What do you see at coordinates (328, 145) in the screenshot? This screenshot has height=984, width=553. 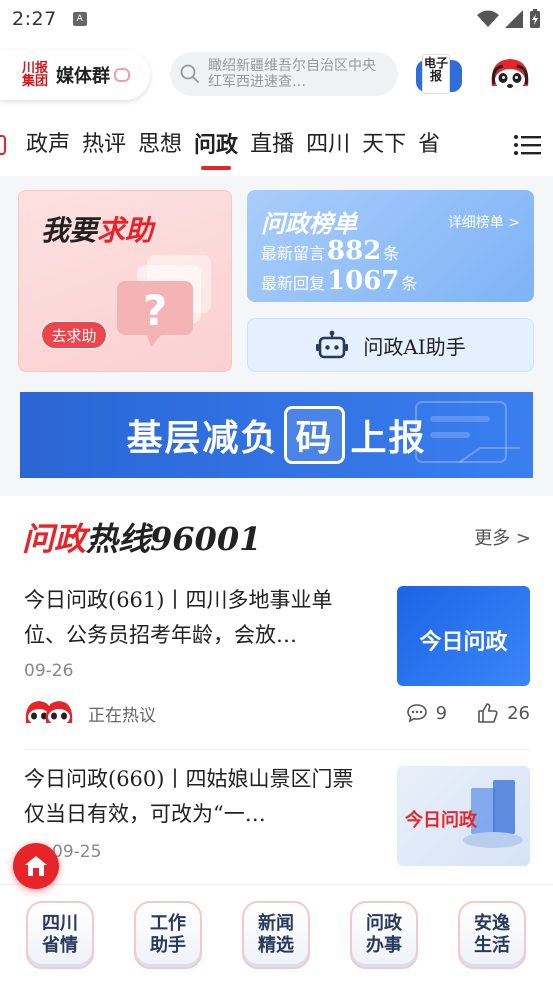 I see `tab-sichuan: 四川` at bounding box center [328, 145].